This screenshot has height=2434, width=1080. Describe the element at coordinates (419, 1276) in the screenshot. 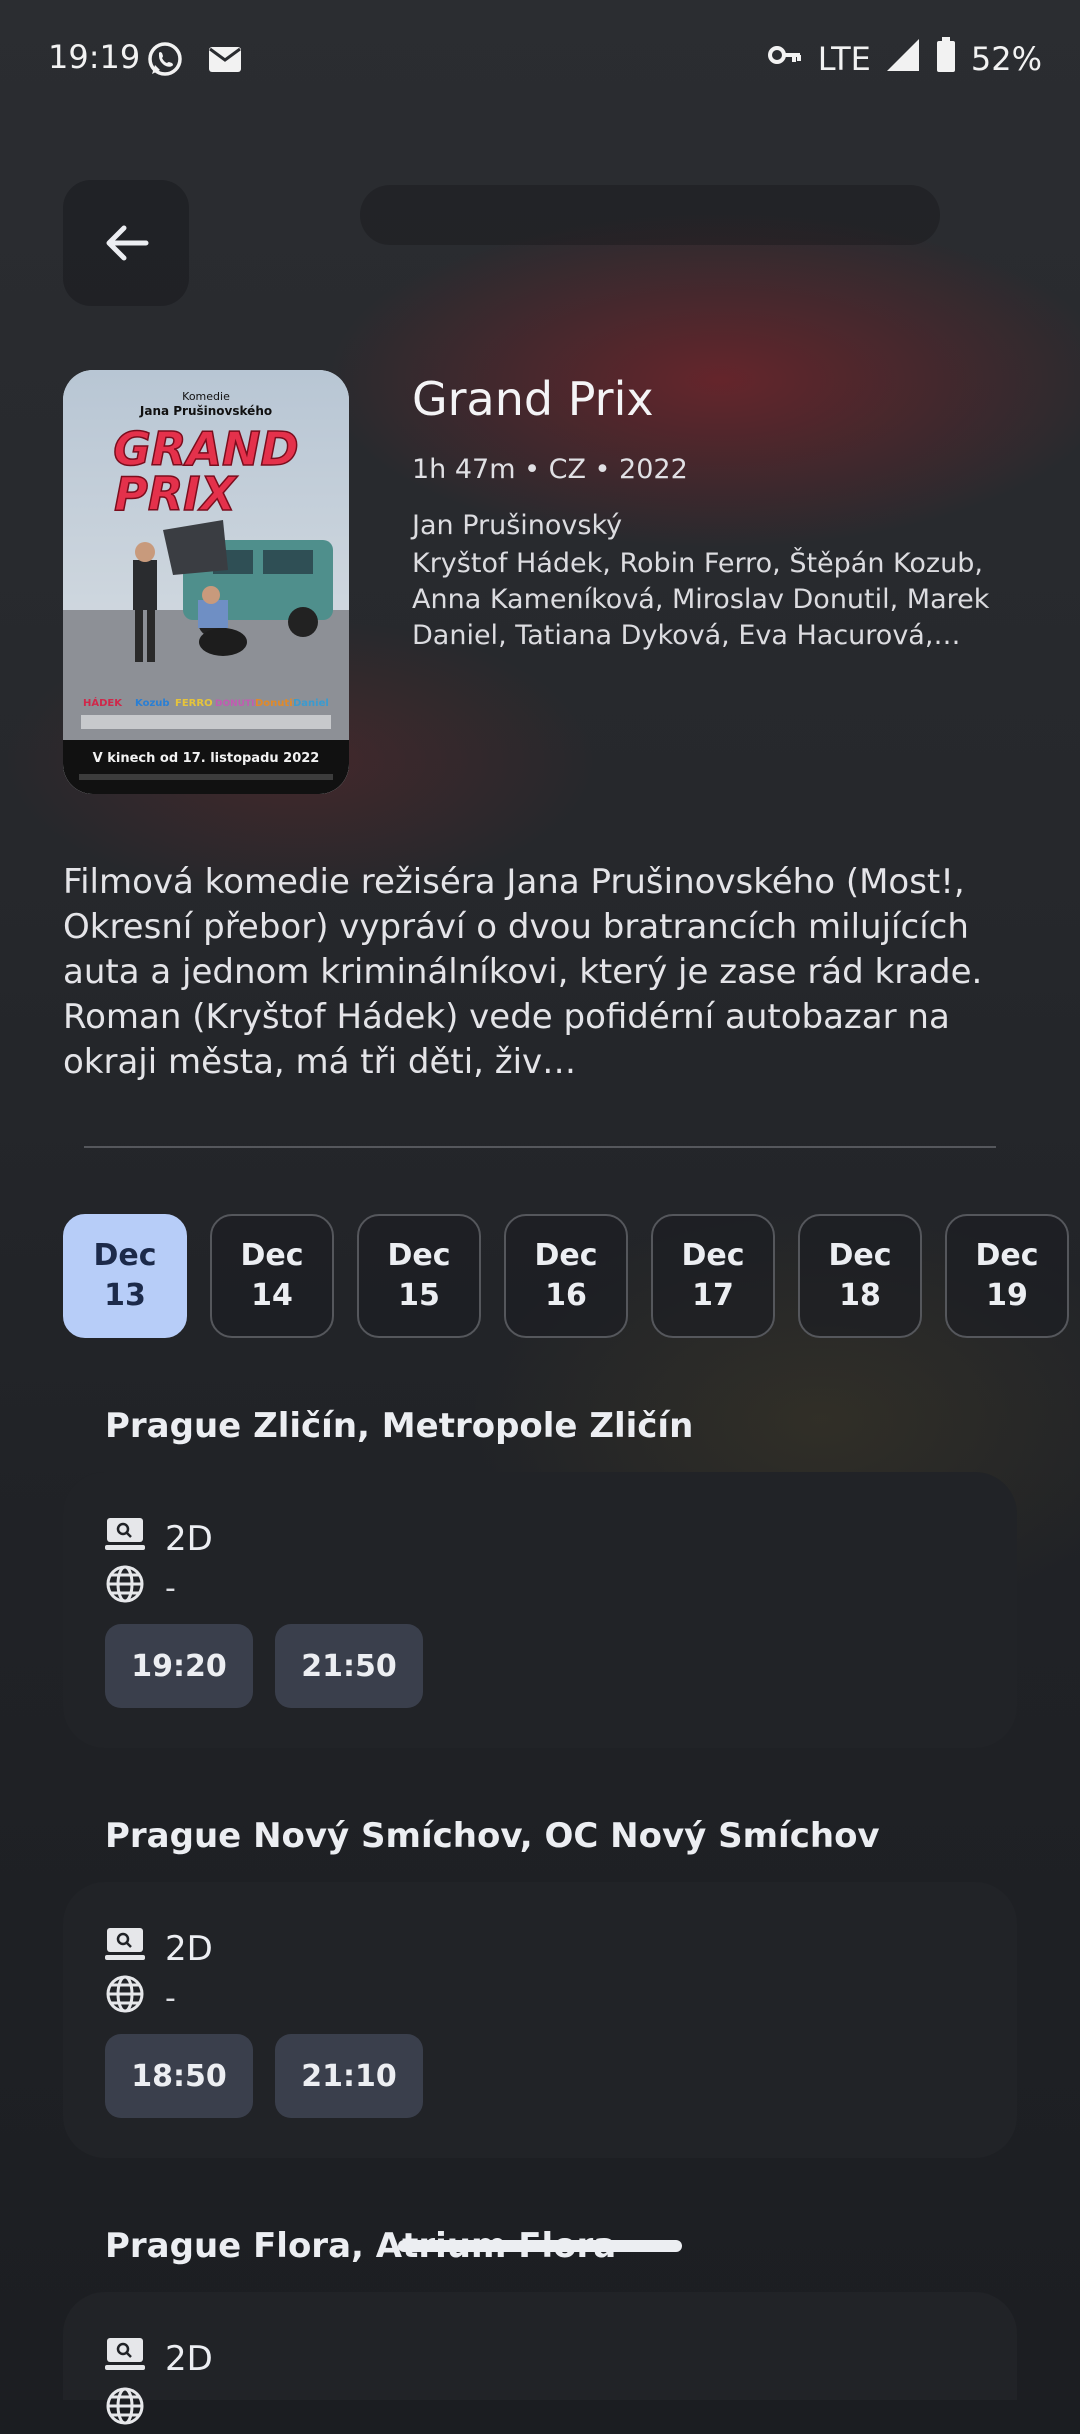

I see `date-chip-dec-15: Dec 15` at that location.